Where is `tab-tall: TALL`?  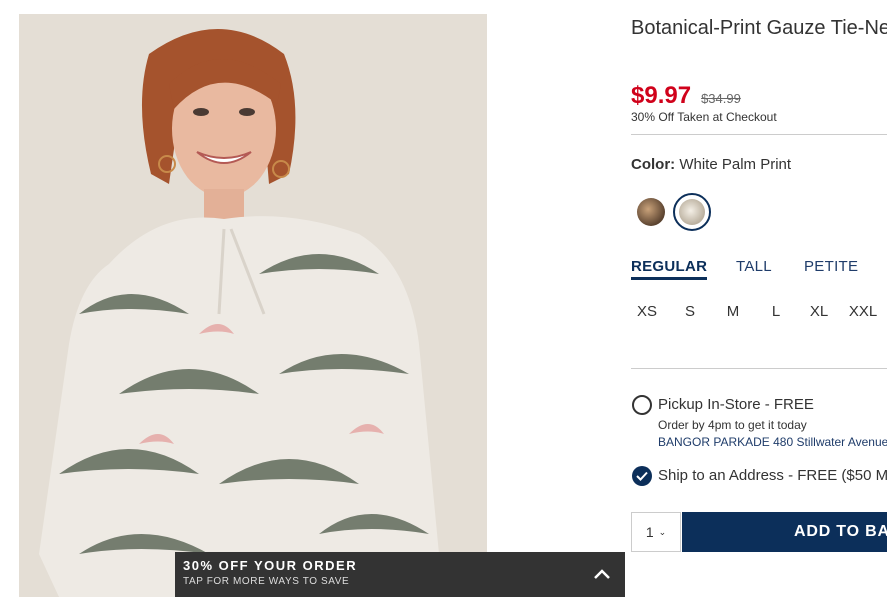 tab-tall: TALL is located at coordinates (754, 266).